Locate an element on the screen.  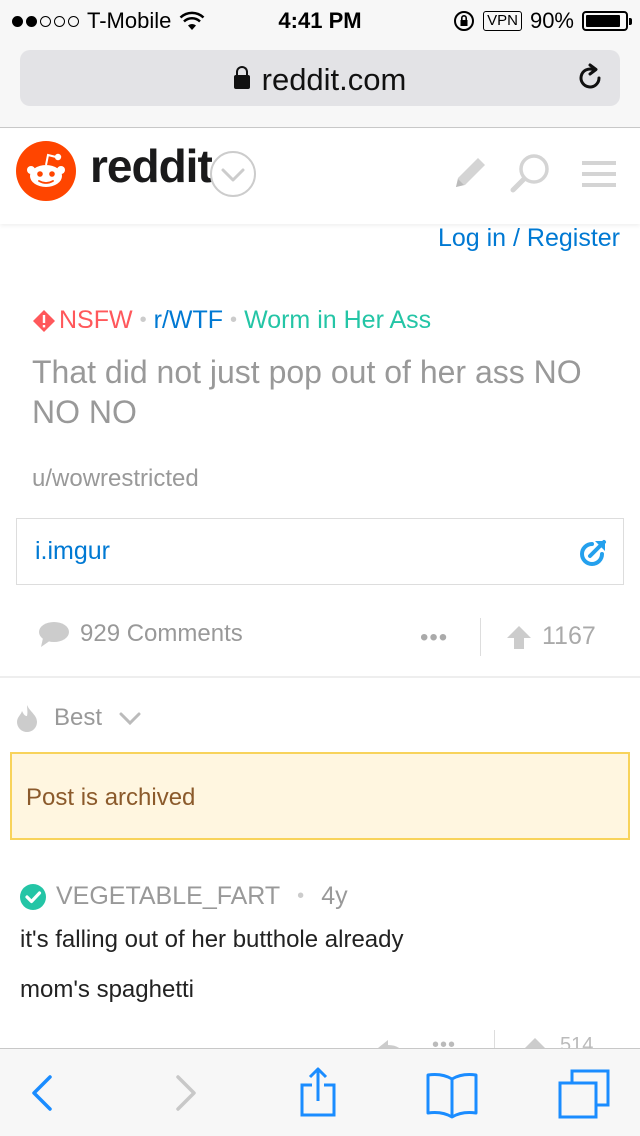
post-flair: Worm in Her Ass is located at coordinates (338, 320).